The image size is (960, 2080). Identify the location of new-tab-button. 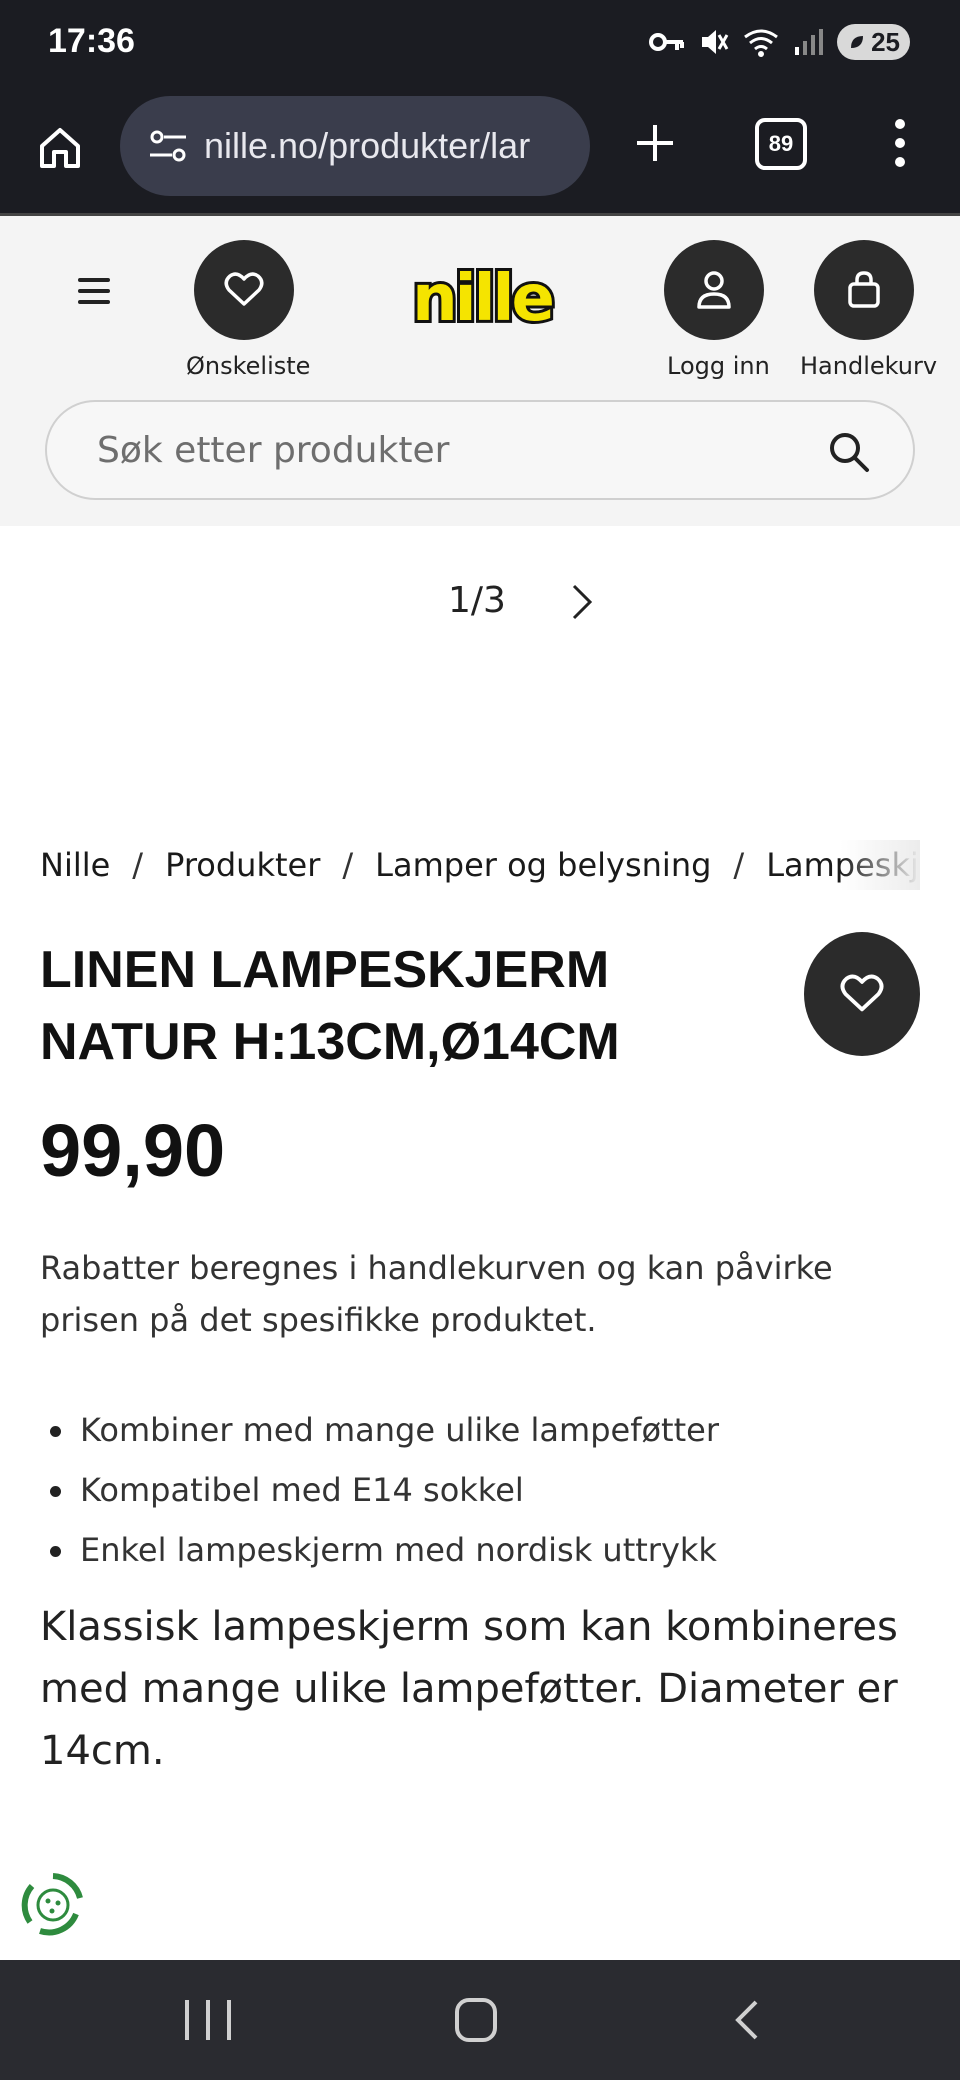
(655, 143).